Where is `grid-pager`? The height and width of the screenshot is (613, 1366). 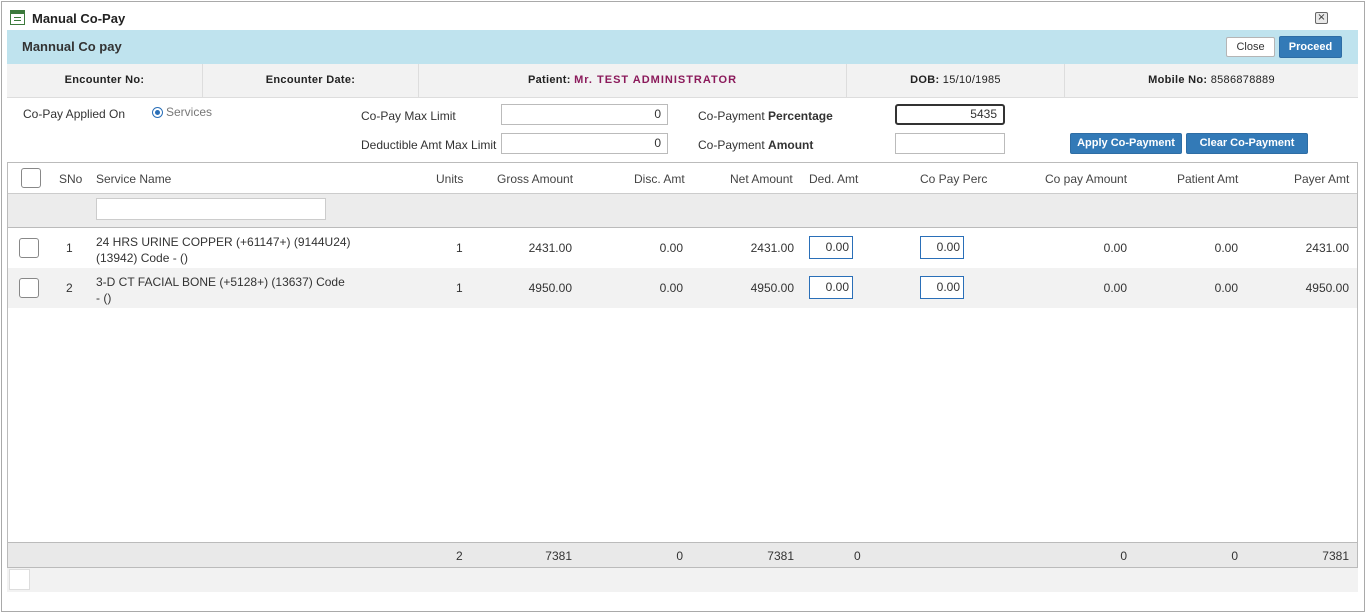
grid-pager is located at coordinates (682, 580).